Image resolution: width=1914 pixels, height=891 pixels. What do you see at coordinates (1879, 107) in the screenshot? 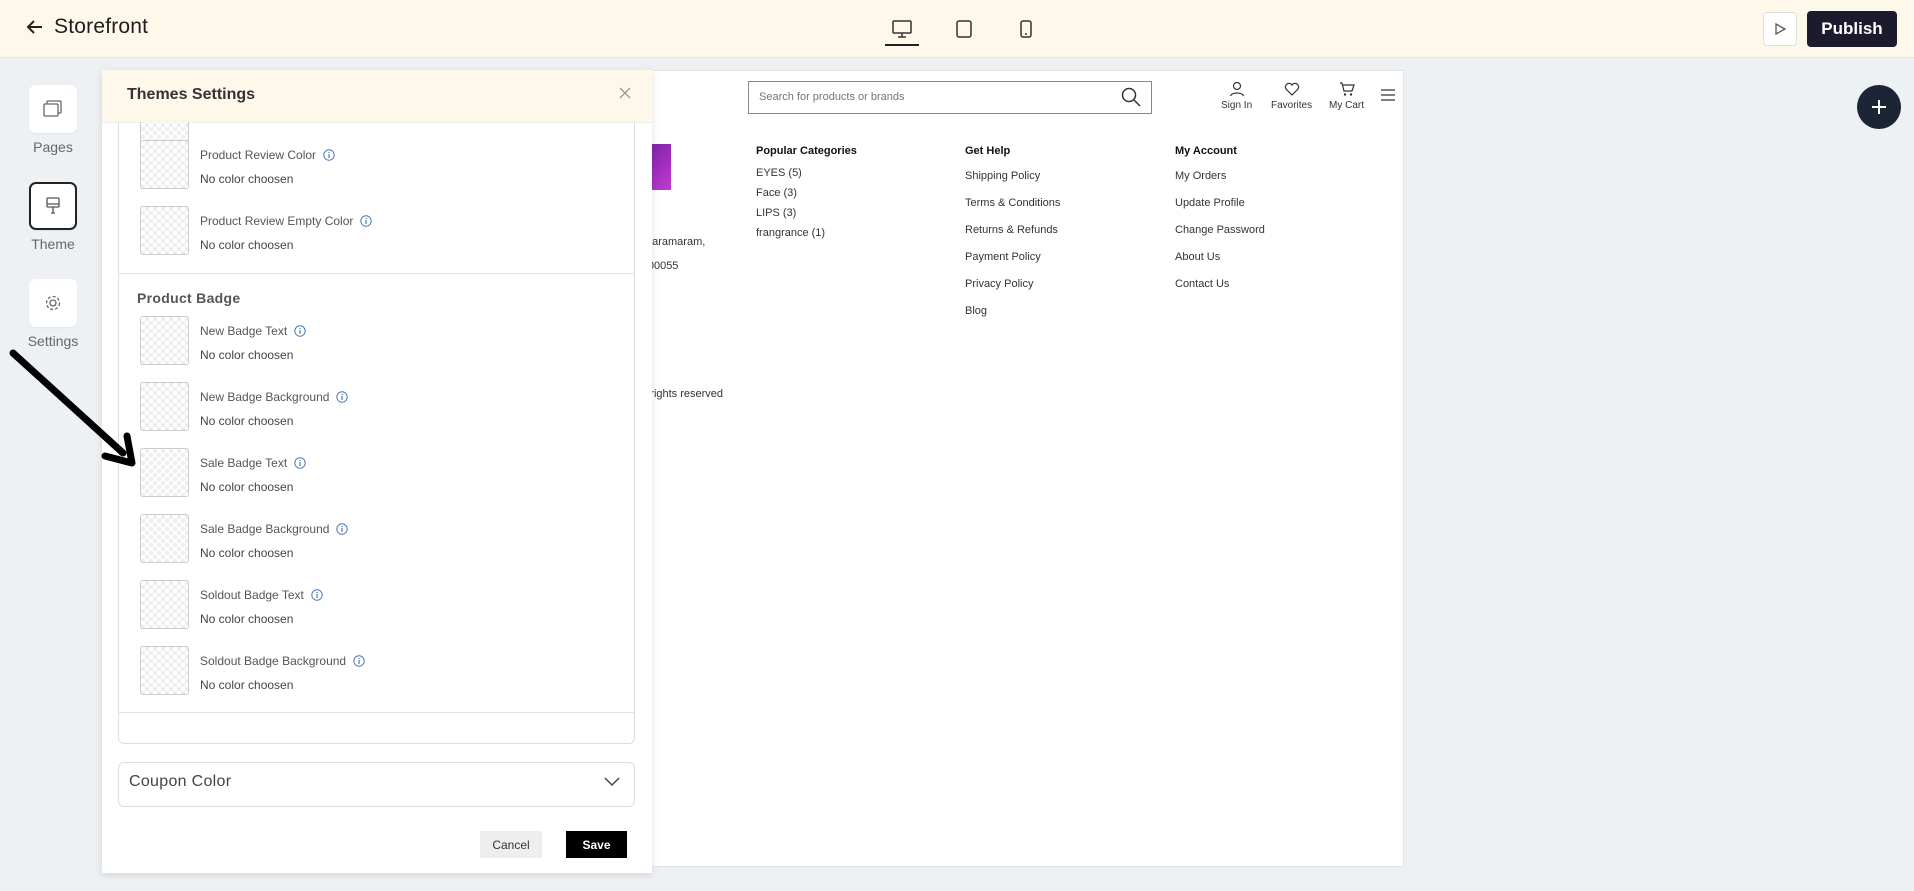
I see `add-section-button` at bounding box center [1879, 107].